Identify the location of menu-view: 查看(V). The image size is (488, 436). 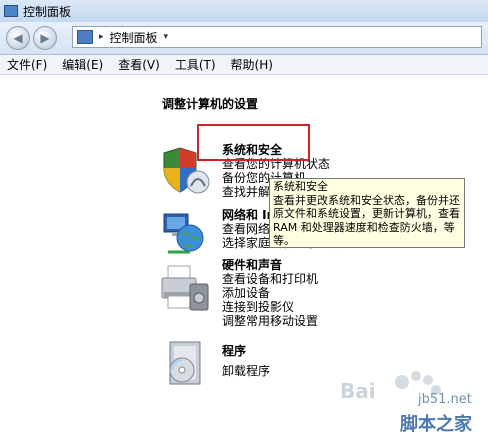
(139, 64).